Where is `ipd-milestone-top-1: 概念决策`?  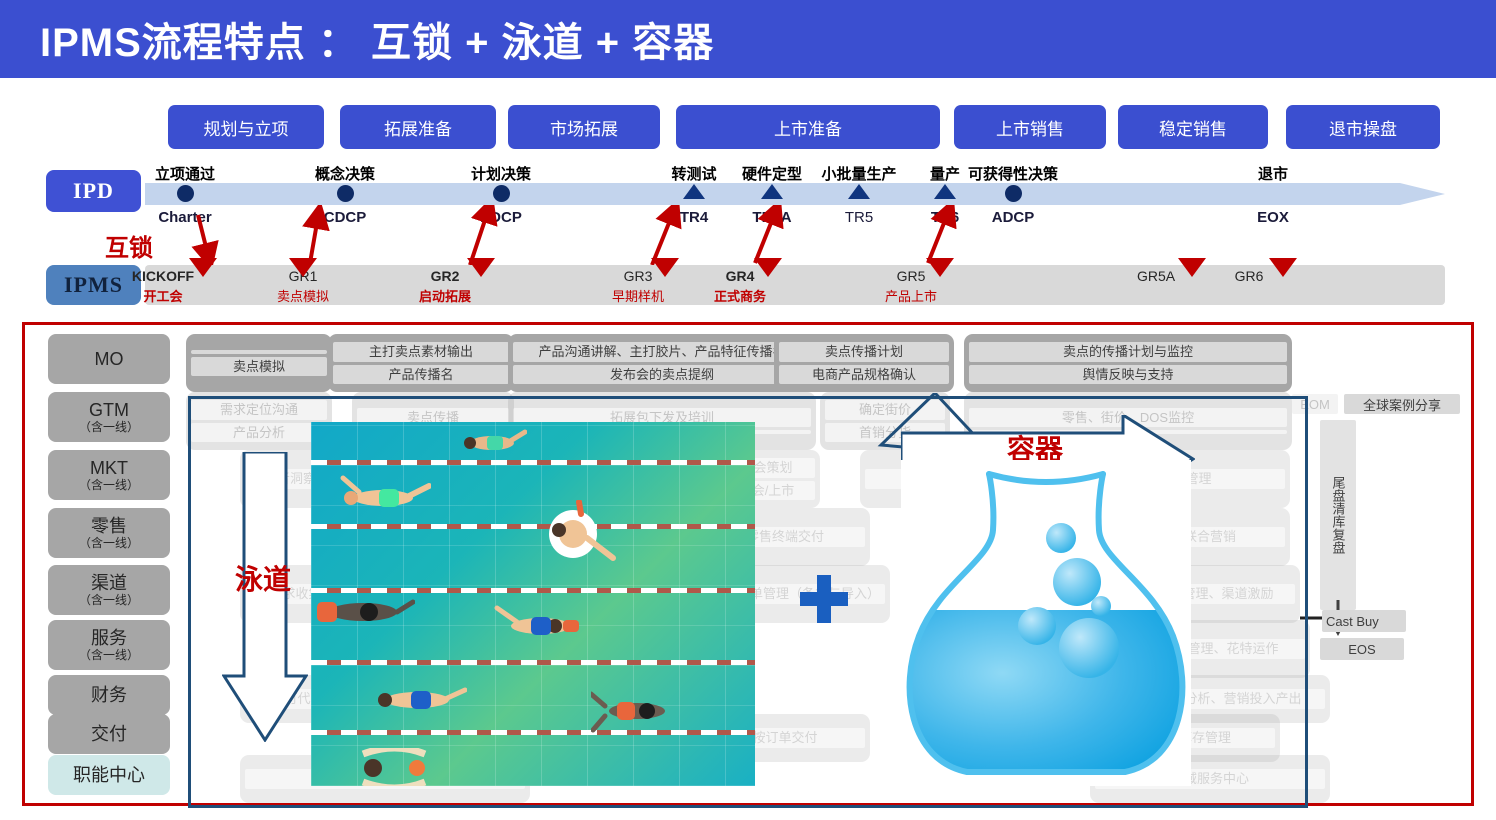
ipd-milestone-top-1: 概念决策 is located at coordinates (344, 174).